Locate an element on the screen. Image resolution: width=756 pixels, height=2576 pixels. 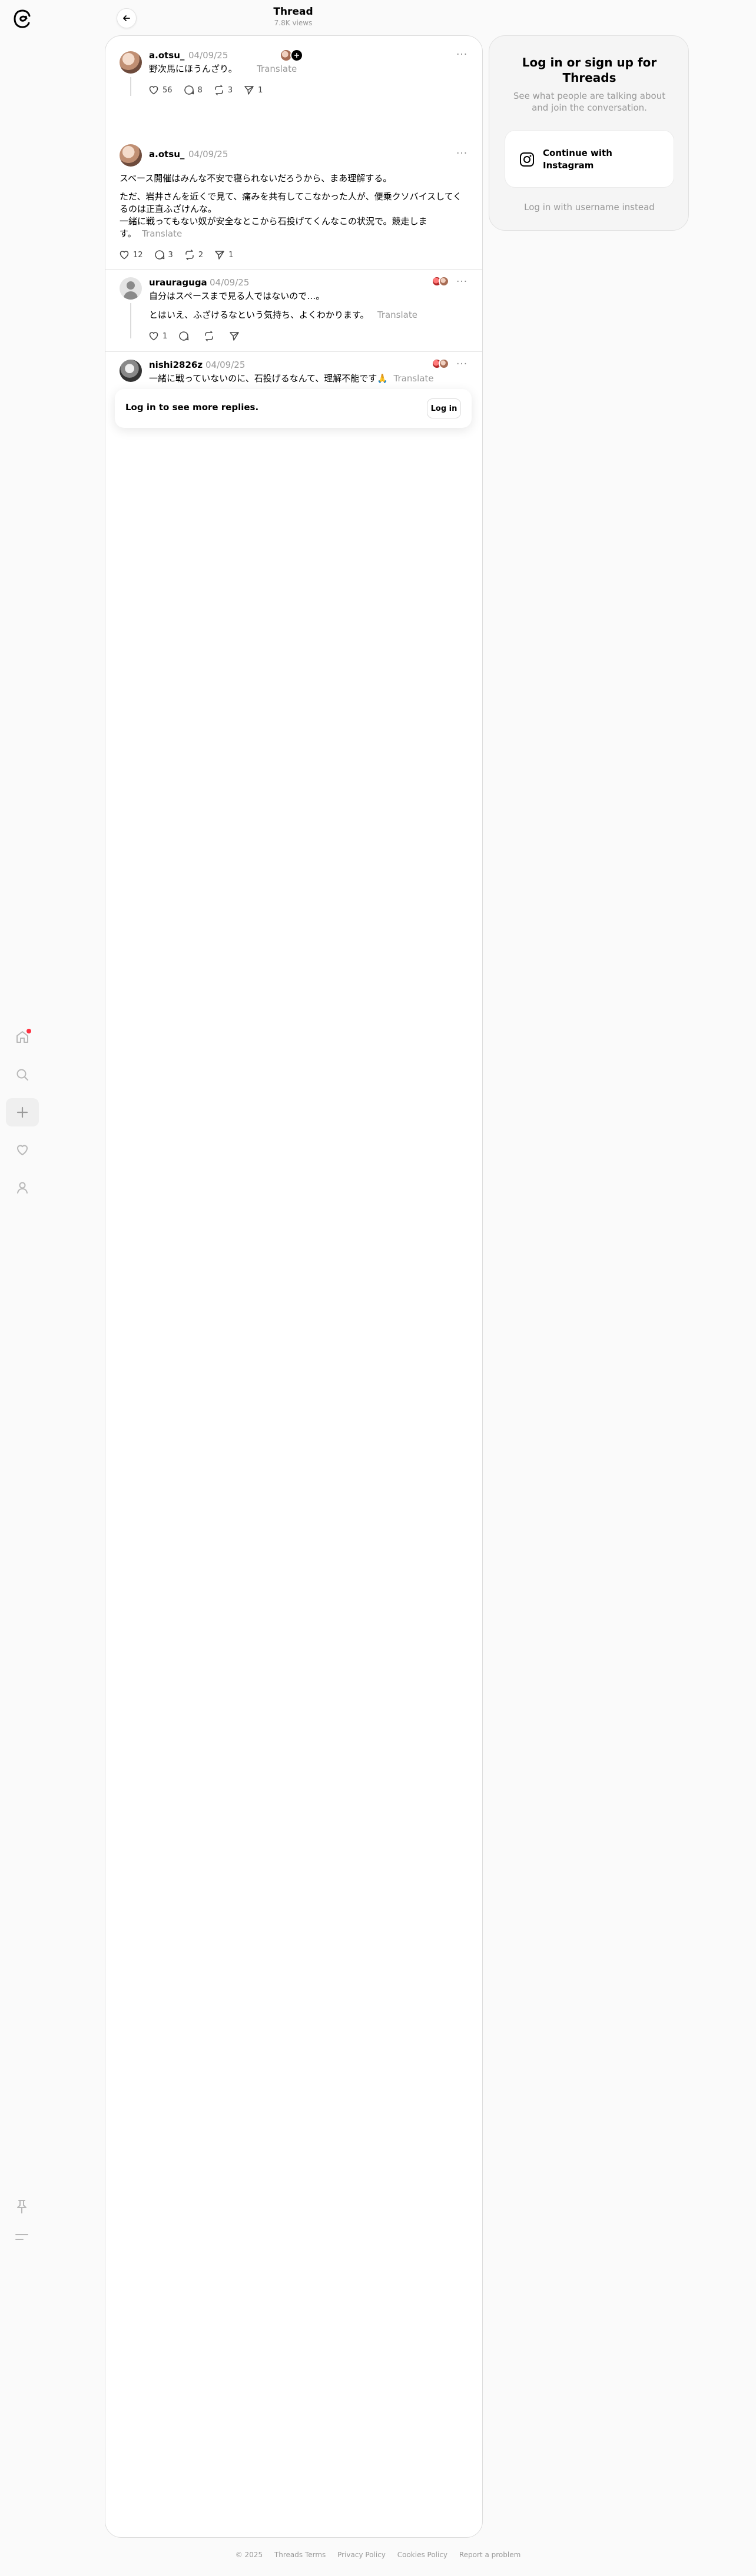
share-count: 1 is located at coordinates (231, 255).